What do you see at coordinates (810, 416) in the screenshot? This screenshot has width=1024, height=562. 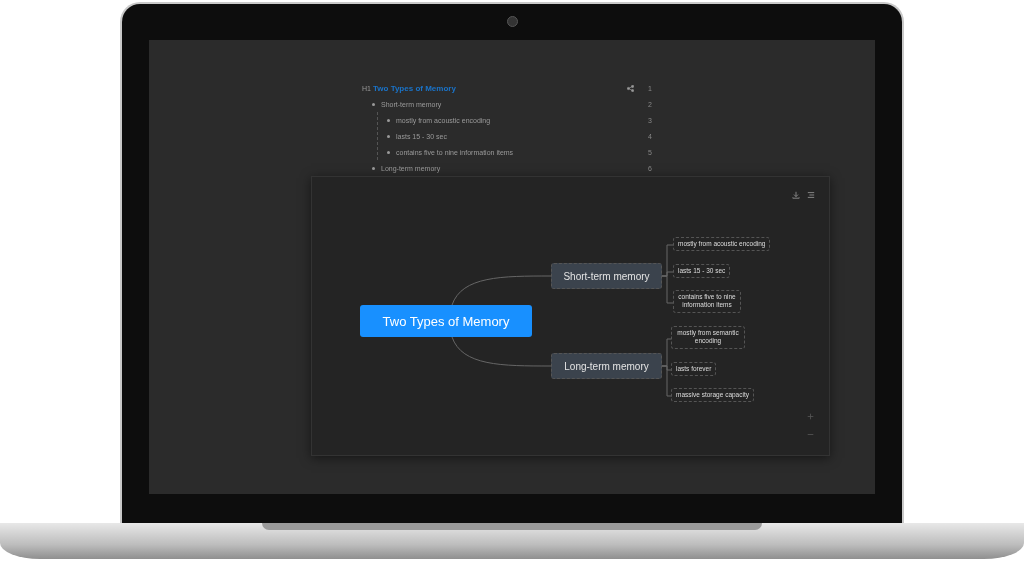 I see `zoom-in-icon` at bounding box center [810, 416].